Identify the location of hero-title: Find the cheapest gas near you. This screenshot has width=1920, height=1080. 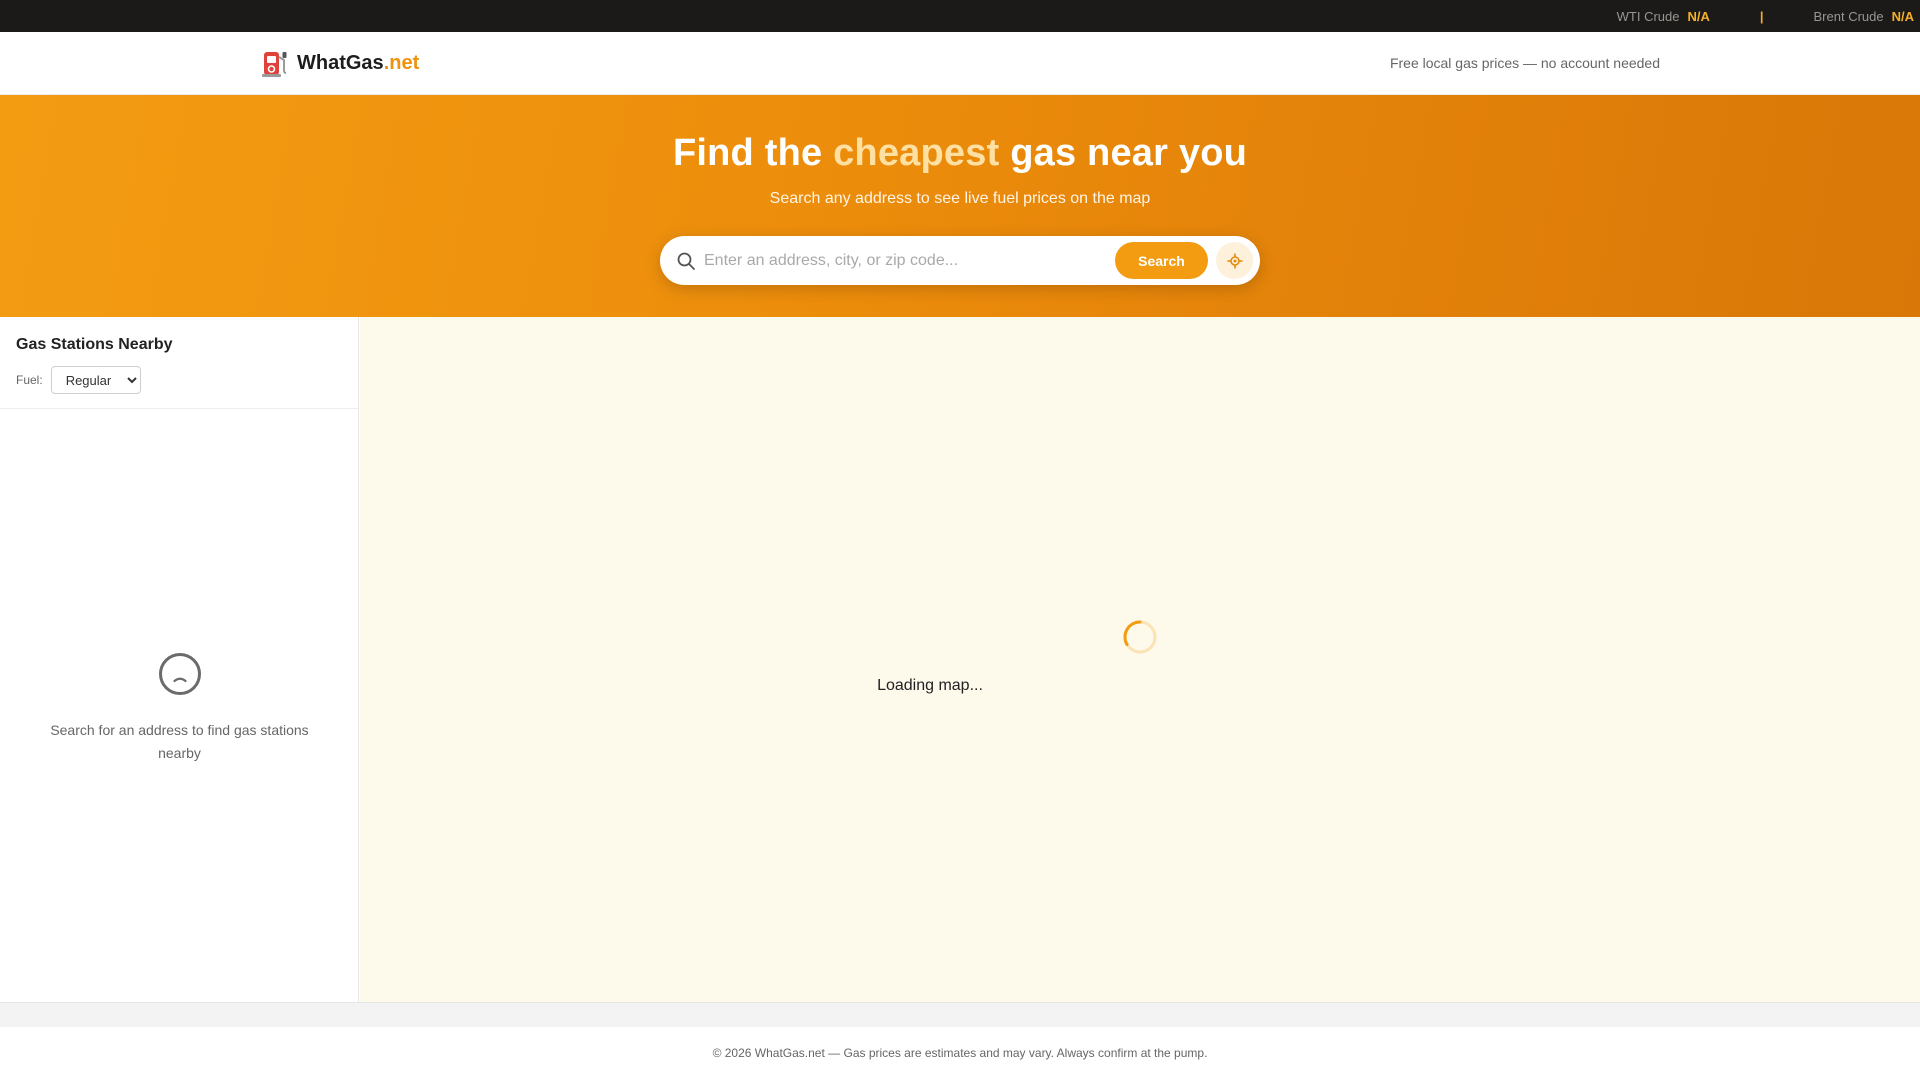
(960, 153).